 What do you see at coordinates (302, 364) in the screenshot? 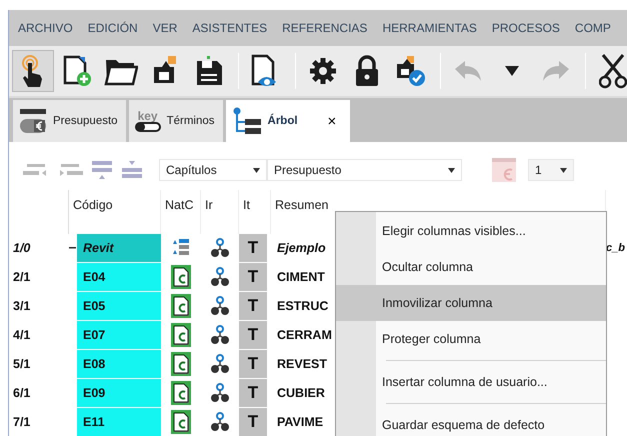
I see `summary-cell: REVEST` at bounding box center [302, 364].